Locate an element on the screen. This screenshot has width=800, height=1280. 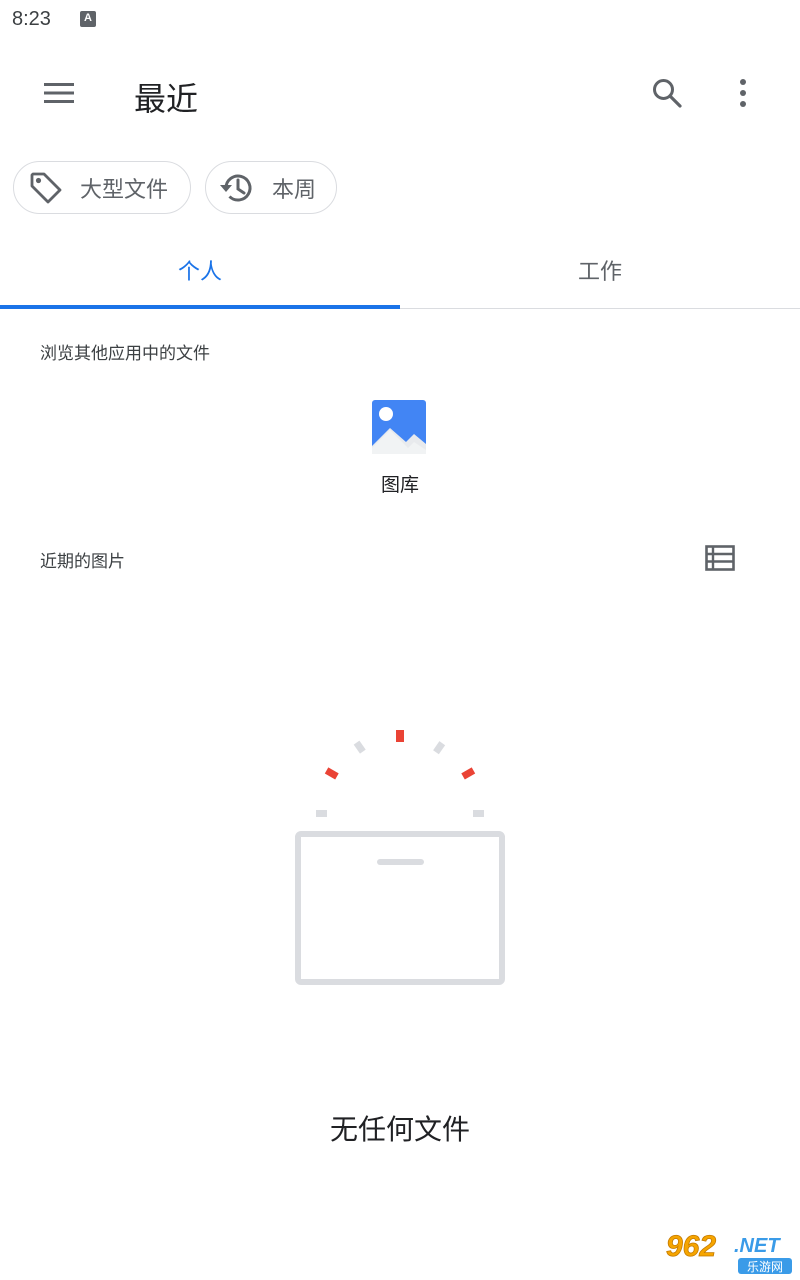
menu-button is located at coordinates (60, 93).